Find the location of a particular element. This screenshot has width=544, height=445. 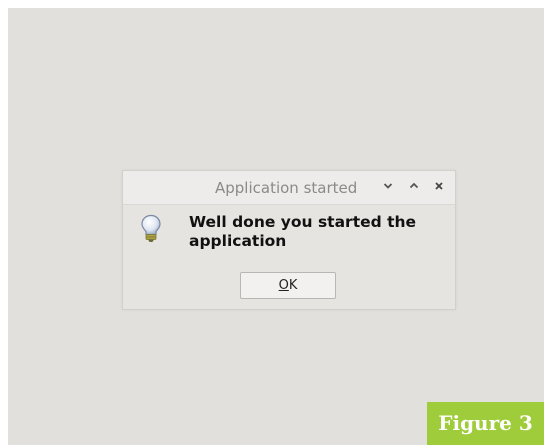

maximize-icon is located at coordinates (414, 187).